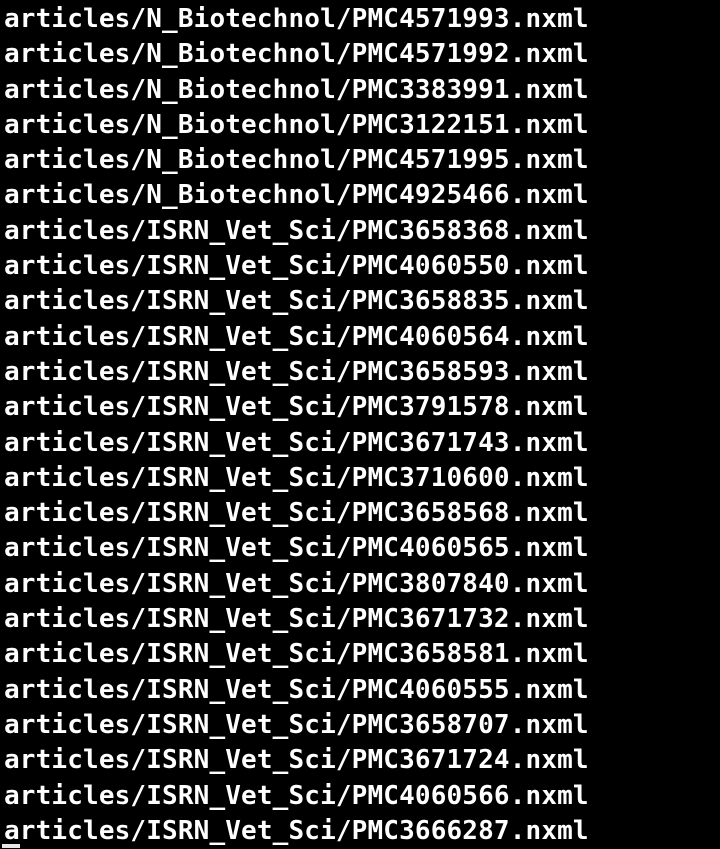 This screenshot has width=720, height=849. I want to click on output-line: articles/ISRN_Vet_Sci/PMC3658581.nxml, so click(296, 654).